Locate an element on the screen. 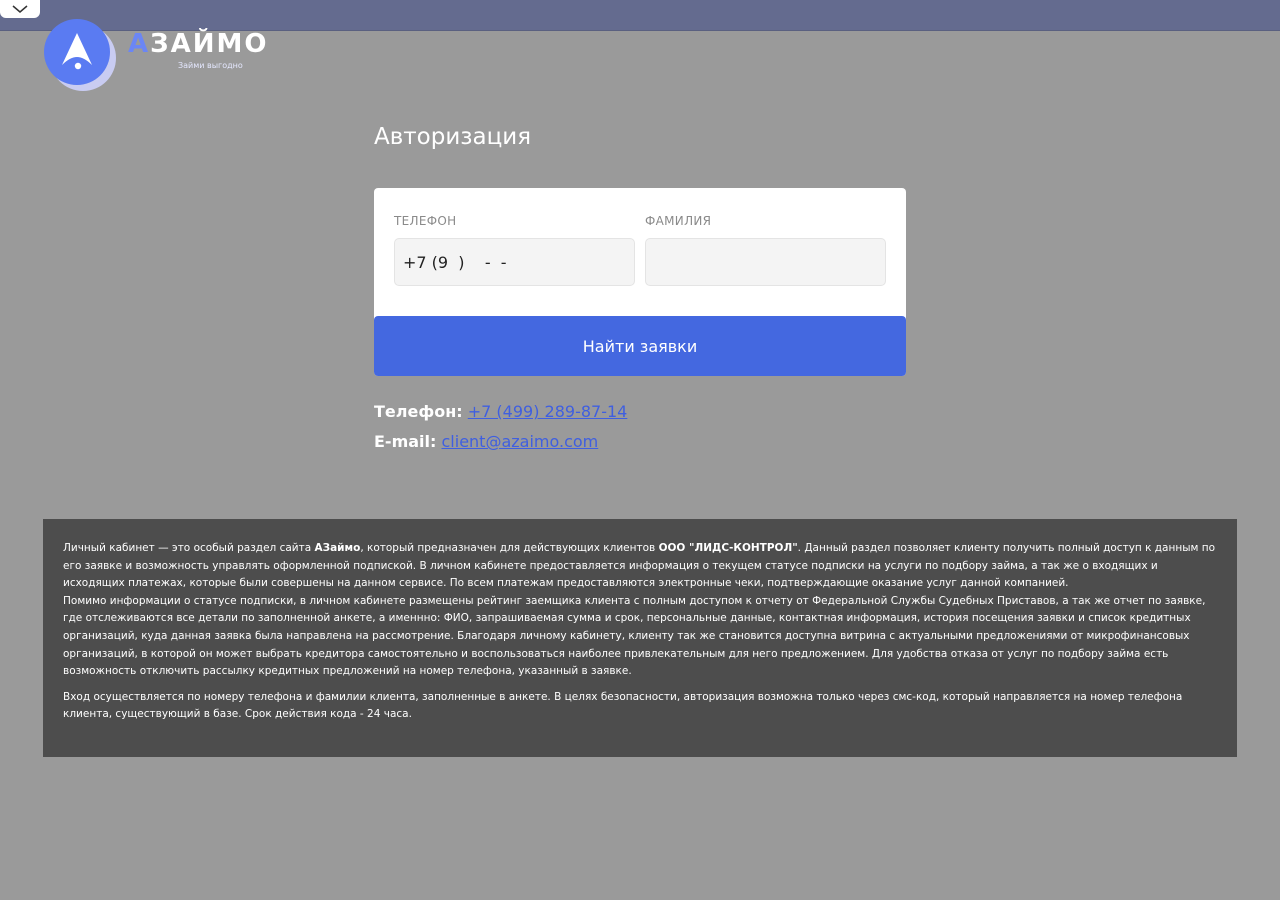  chevron-down-icon is located at coordinates (20, 9).